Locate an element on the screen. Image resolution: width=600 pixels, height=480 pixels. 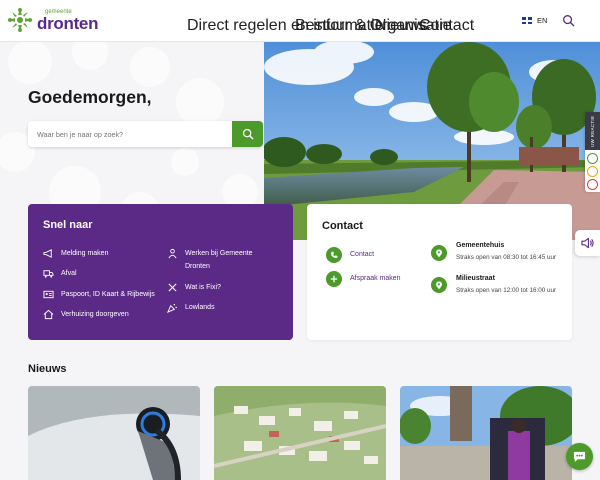
city-square-image is located at coordinates (486, 433).